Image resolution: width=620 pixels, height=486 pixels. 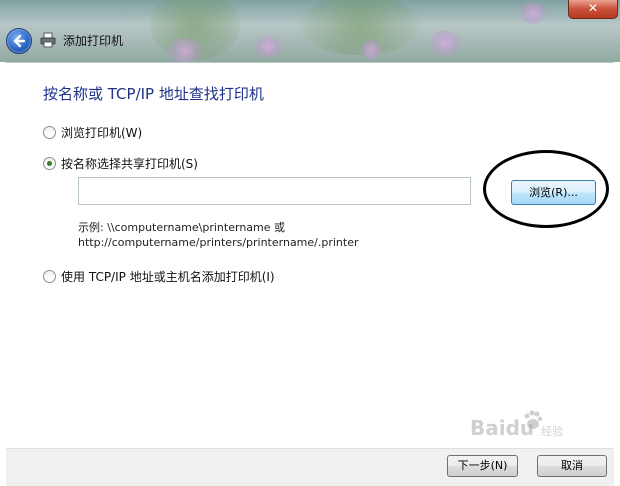 What do you see at coordinates (182, 227) in the screenshot?
I see `example-line-1: 示例: \\computername\printername 或` at bounding box center [182, 227].